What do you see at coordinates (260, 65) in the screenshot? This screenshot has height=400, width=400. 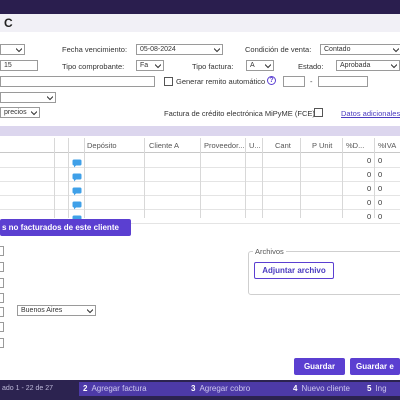 I see `tipo-factura-select: A` at bounding box center [260, 65].